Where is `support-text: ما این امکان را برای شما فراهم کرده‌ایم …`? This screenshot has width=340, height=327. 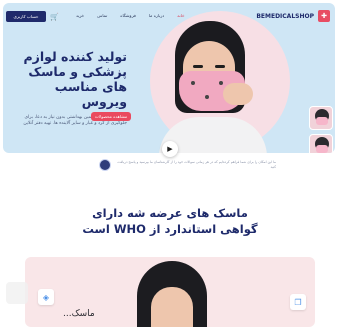 support-text: ما این امکان را برای شما فراهم کرده‌ایم … is located at coordinates (196, 164).